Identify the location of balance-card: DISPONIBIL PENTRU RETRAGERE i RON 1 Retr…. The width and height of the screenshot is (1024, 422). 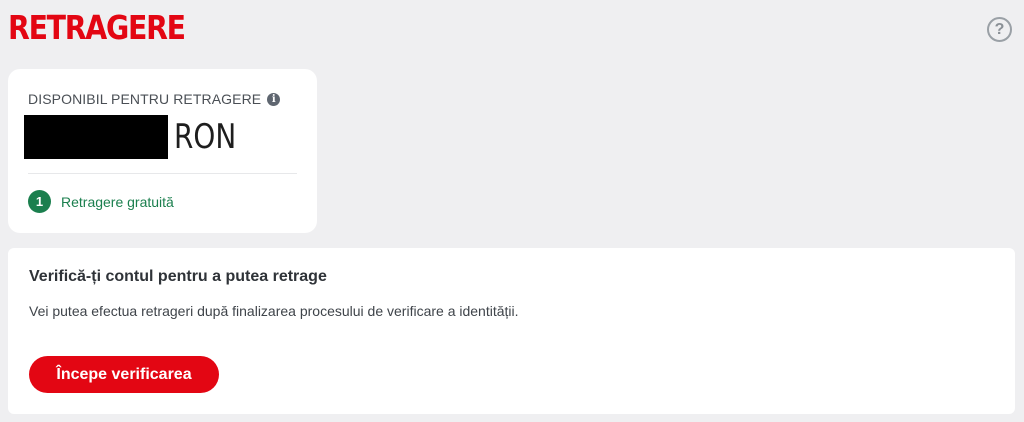
(162, 151).